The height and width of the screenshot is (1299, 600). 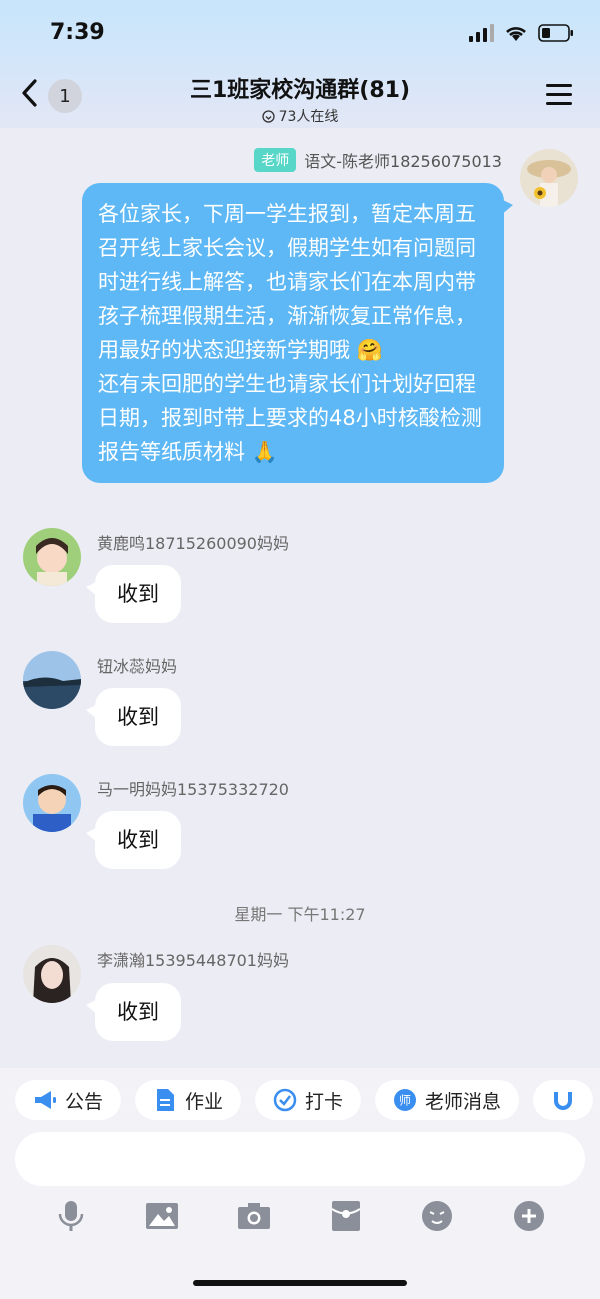 I want to click on announcement-label: 公告, so click(x=84, y=1101).